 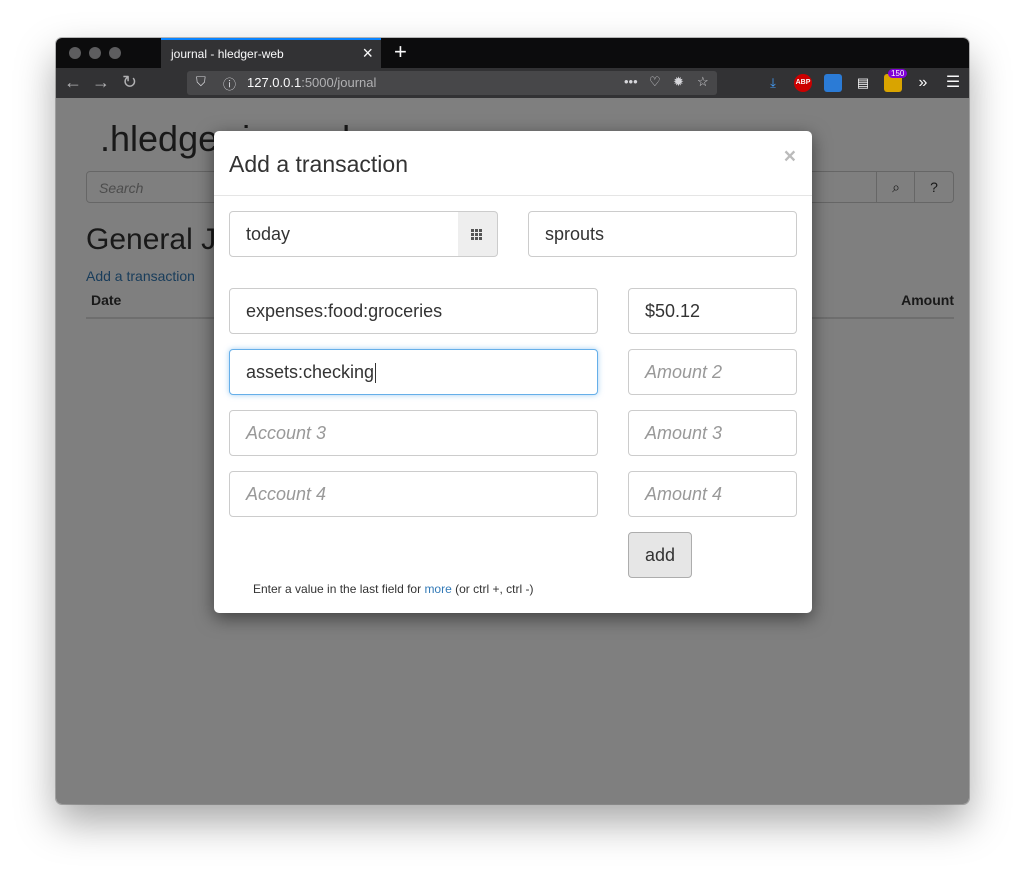 I want to click on pocket-icon: ♡, so click(x=655, y=82).